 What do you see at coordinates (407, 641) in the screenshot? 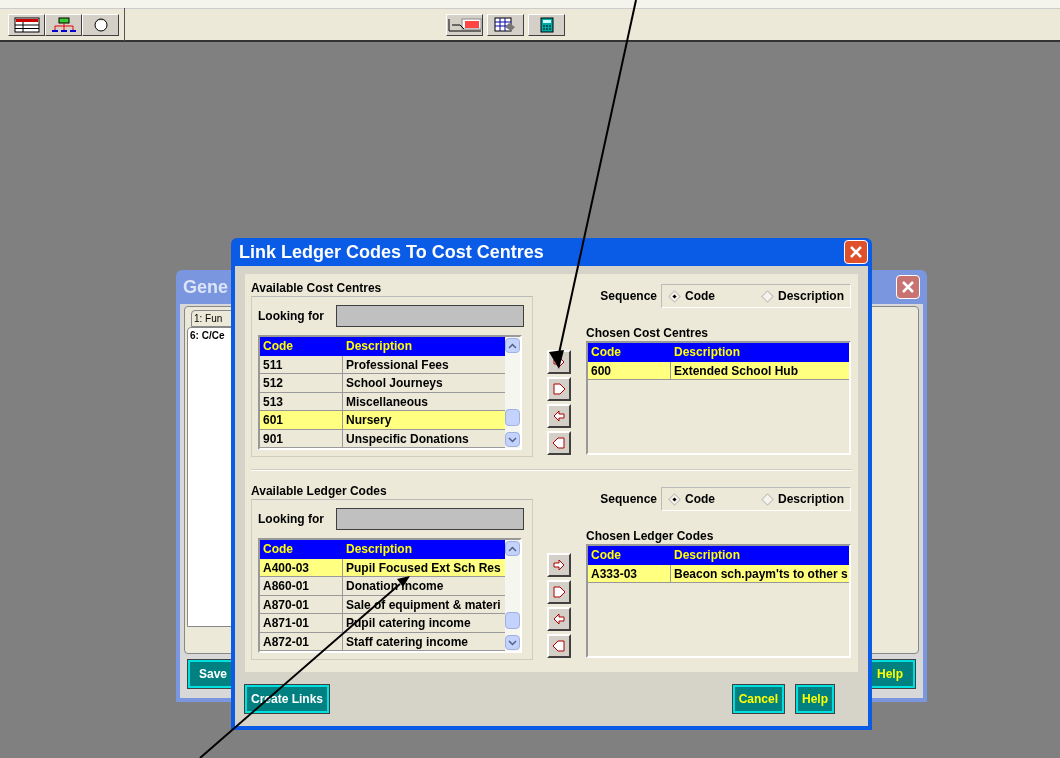
I see `table-cell-text: Staff catering income` at bounding box center [407, 641].